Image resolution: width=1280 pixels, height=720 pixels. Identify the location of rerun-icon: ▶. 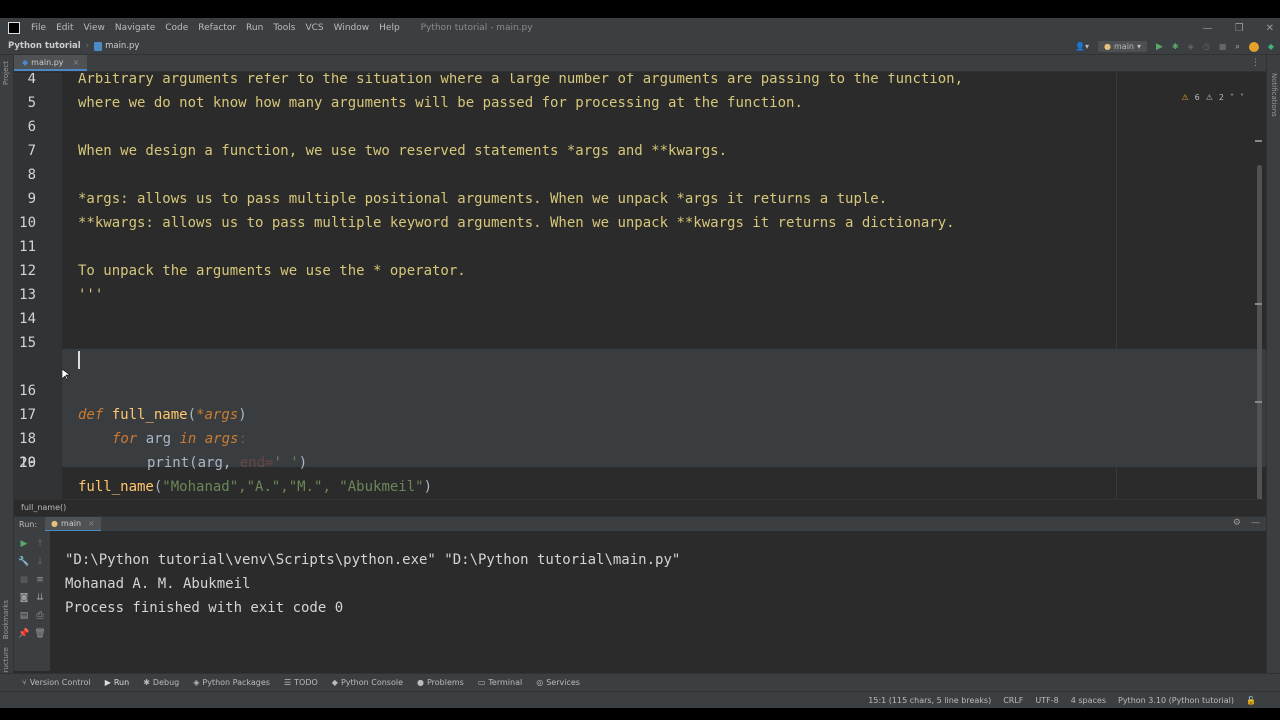
(24, 544).